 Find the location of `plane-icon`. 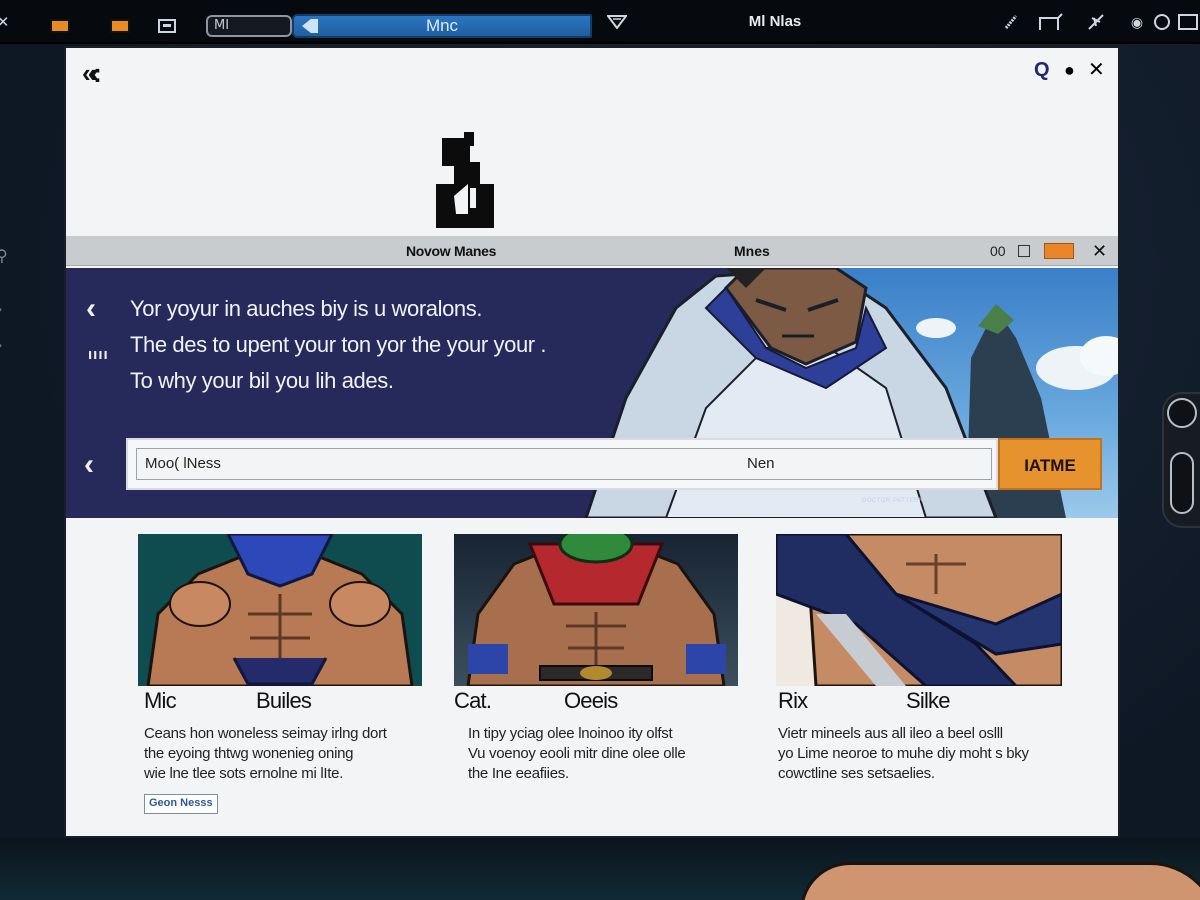

plane-icon is located at coordinates (1096, 22).